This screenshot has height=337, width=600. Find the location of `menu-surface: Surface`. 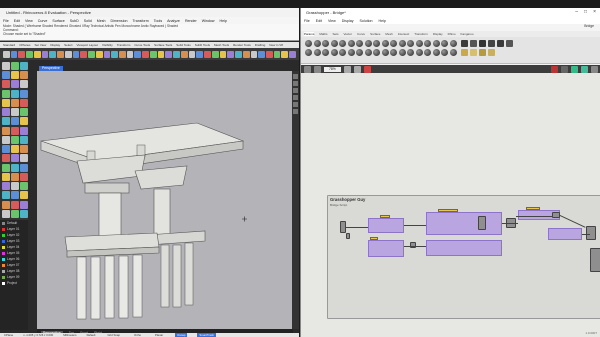

menu-surface: Surface is located at coordinates (58, 21).